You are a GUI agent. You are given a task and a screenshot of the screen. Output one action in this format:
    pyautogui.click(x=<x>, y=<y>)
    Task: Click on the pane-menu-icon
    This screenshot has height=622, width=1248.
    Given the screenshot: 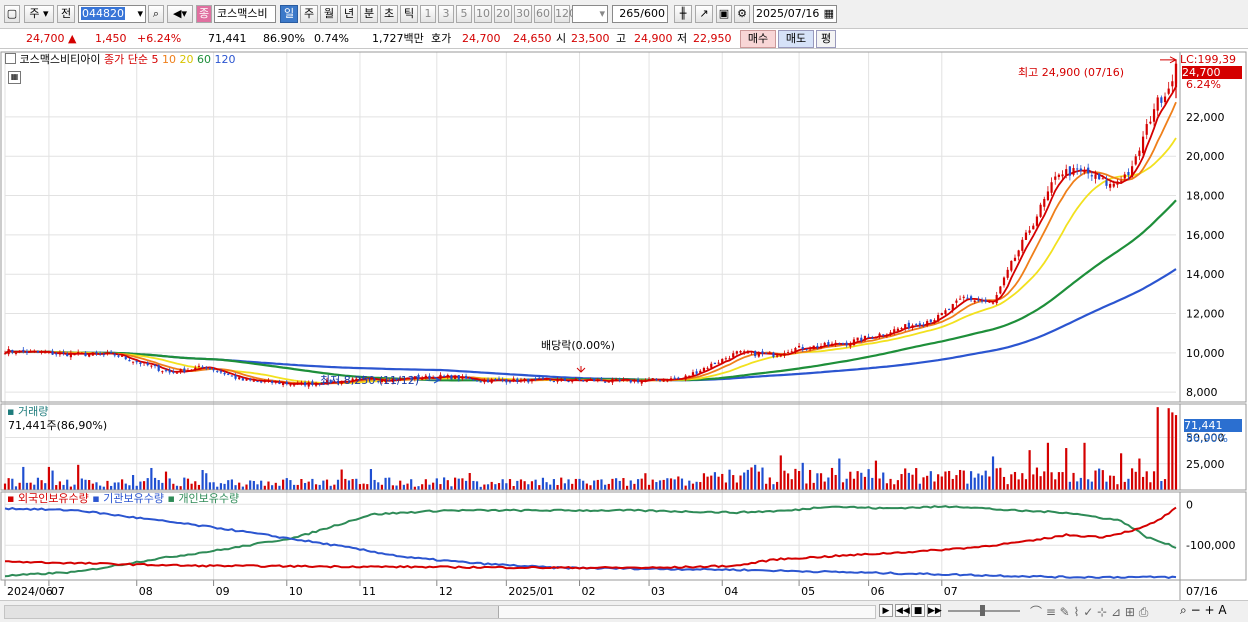 What is the action you would take?
    pyautogui.click(x=10, y=58)
    